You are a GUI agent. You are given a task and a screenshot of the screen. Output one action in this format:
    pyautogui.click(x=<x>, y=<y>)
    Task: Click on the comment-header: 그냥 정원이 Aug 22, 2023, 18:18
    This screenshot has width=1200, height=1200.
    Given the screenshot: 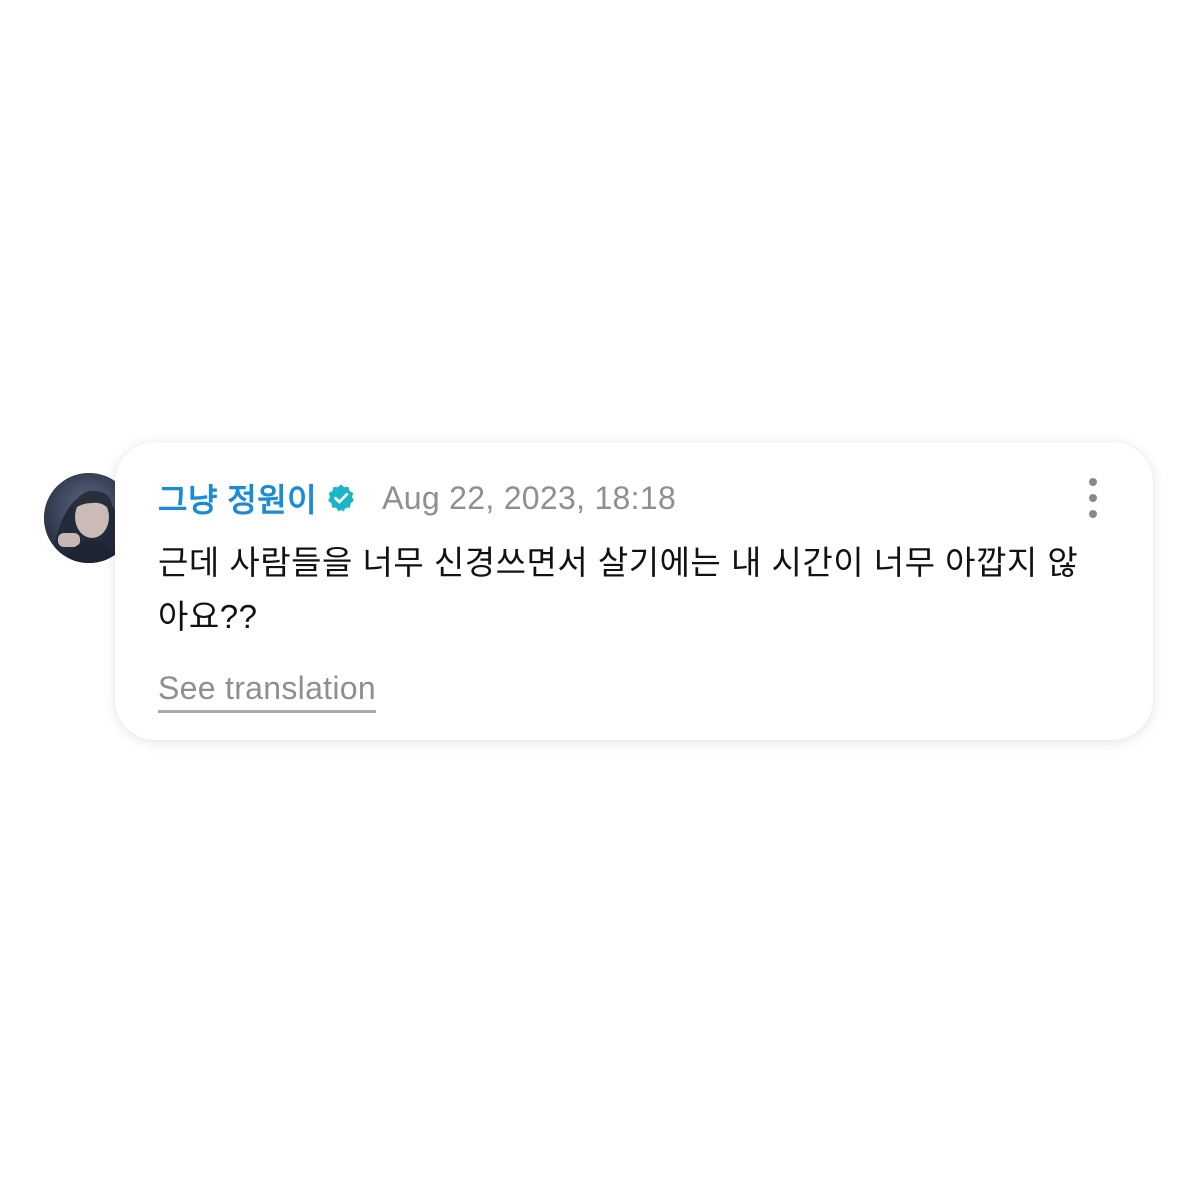 What is the action you would take?
    pyautogui.click(x=417, y=498)
    